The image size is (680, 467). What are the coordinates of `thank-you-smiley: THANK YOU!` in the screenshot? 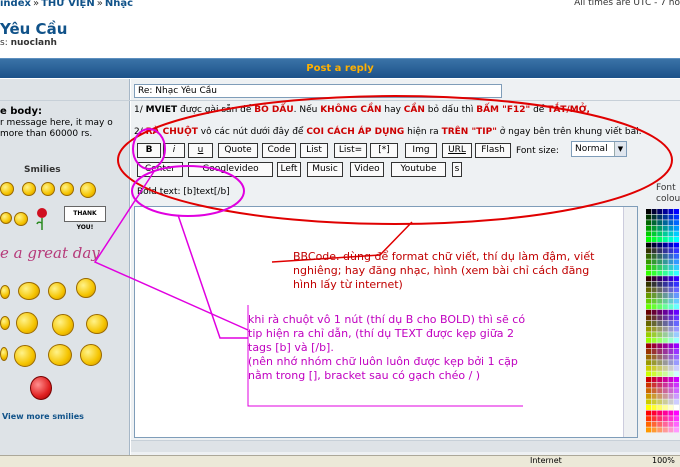 It's located at (85, 218).